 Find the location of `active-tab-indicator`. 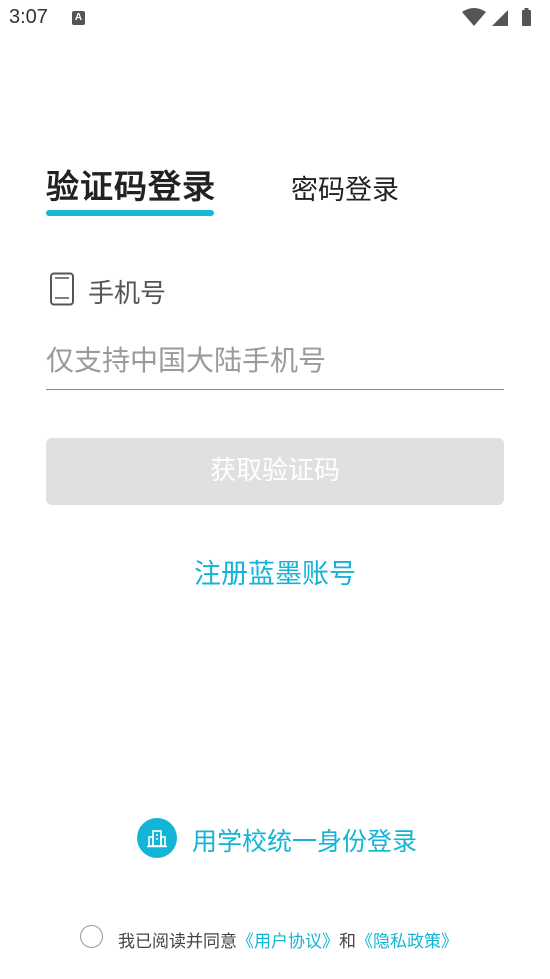

active-tab-indicator is located at coordinates (130, 213).